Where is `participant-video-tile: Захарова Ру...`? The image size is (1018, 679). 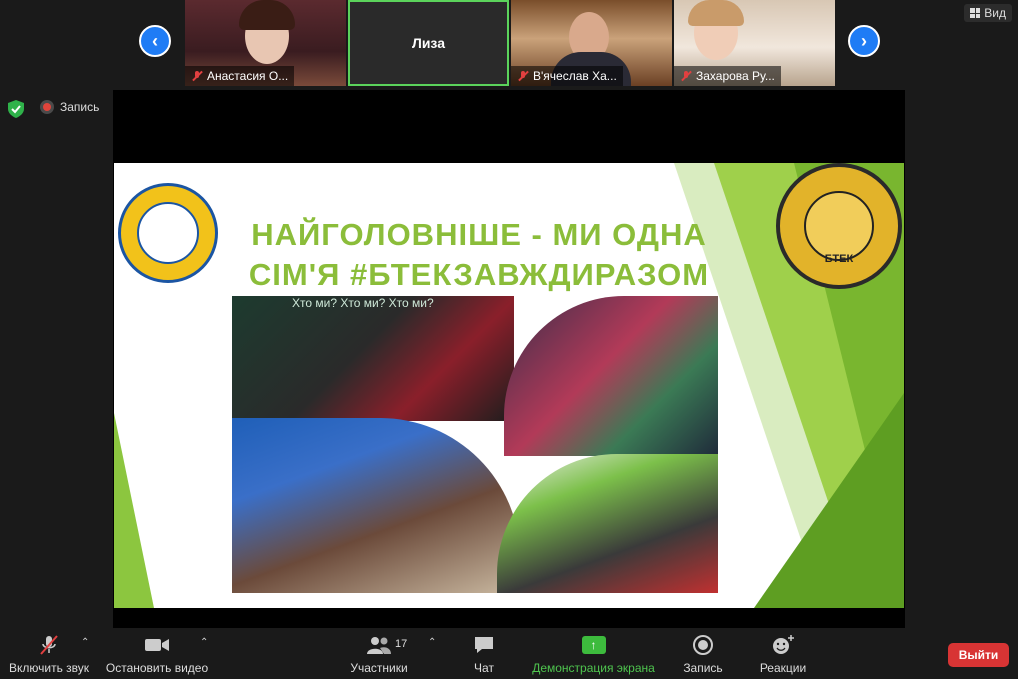 participant-video-tile: Захарова Ру... is located at coordinates (754, 43).